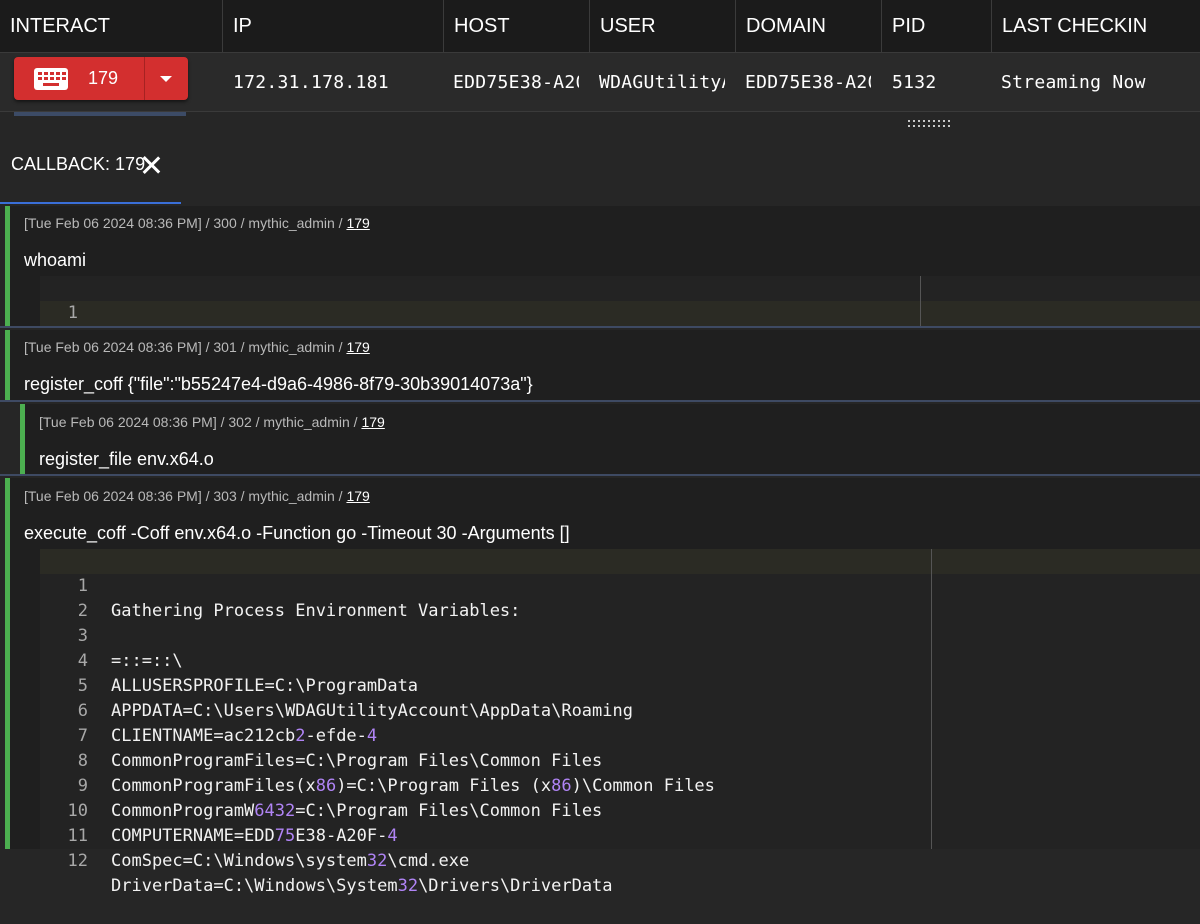 Image resolution: width=1200 pixels, height=924 pixels. What do you see at coordinates (290, 861) in the screenshot?
I see `line-text: ComSpec=C:\Windows\system32\cmd.exe` at bounding box center [290, 861].